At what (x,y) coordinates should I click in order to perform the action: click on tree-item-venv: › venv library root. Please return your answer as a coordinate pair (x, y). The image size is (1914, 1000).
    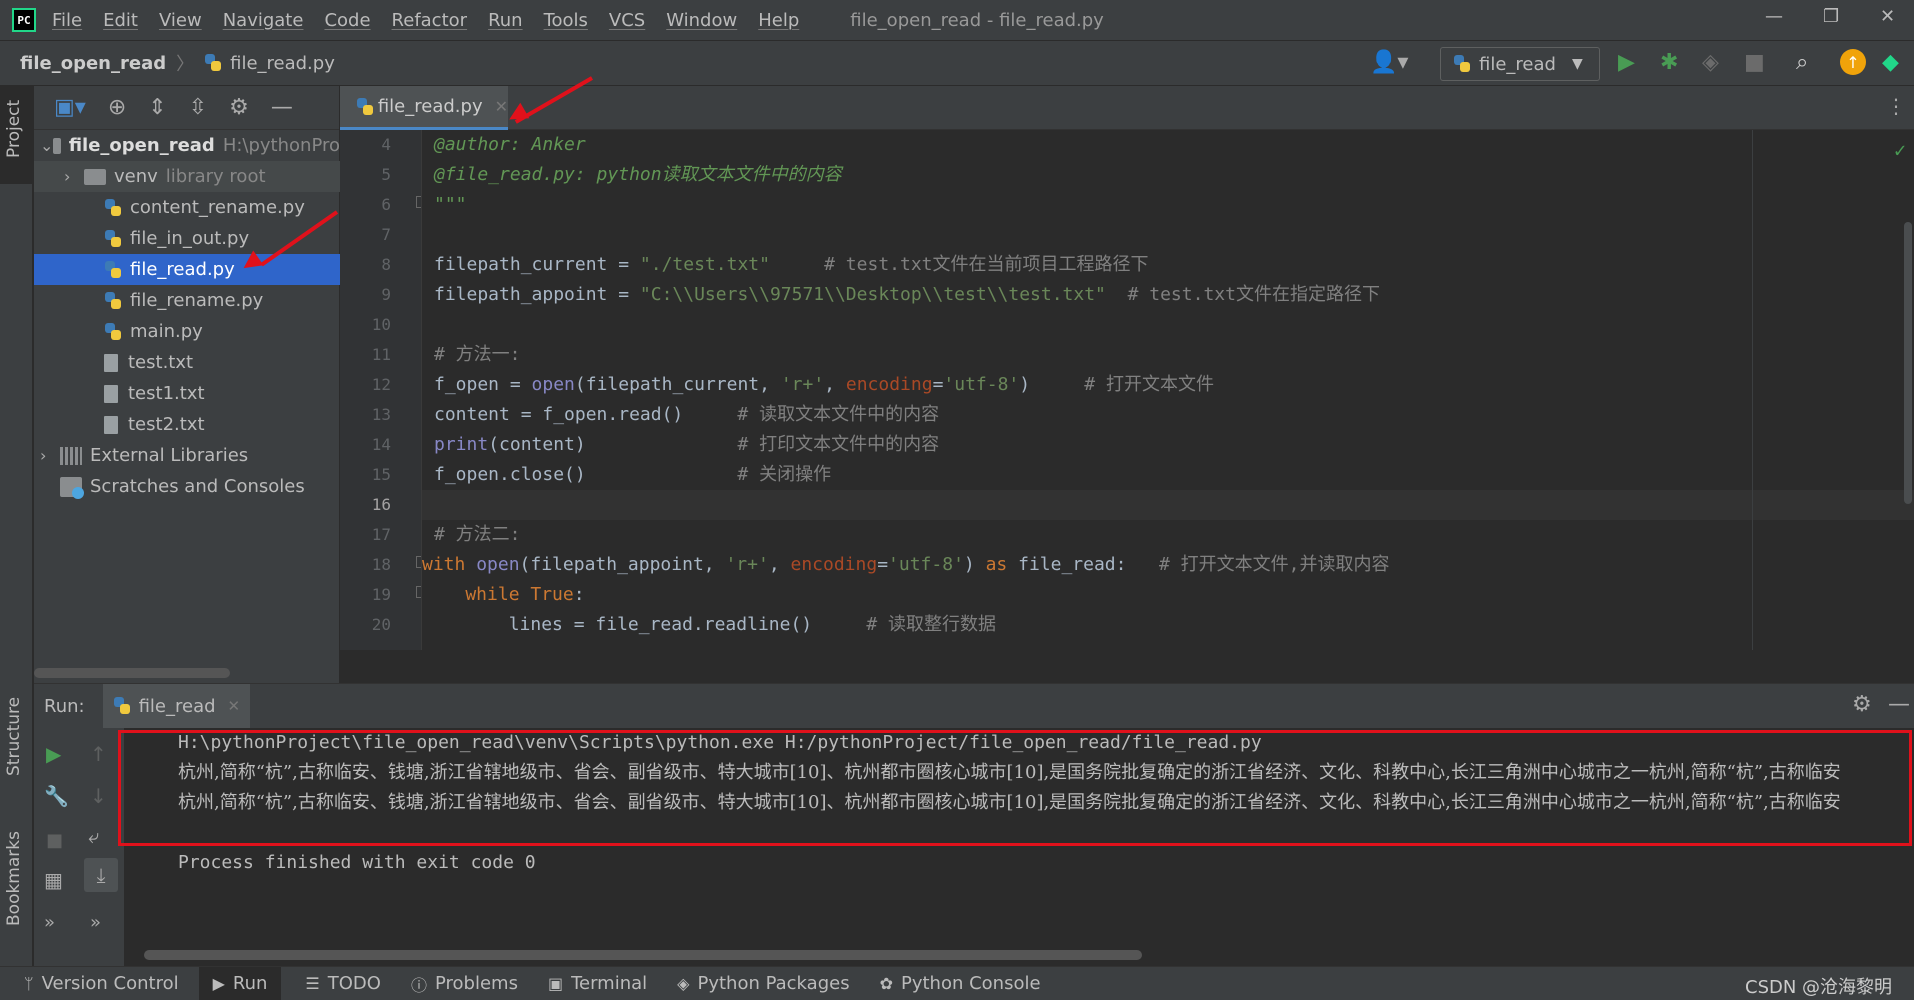
    Looking at the image, I should click on (187, 176).